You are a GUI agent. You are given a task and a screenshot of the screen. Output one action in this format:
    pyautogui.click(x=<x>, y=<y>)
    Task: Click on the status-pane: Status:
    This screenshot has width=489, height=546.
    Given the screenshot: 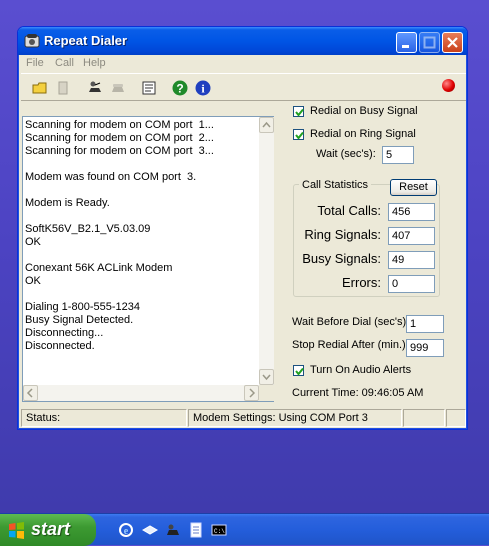 What is the action you would take?
    pyautogui.click(x=104, y=418)
    